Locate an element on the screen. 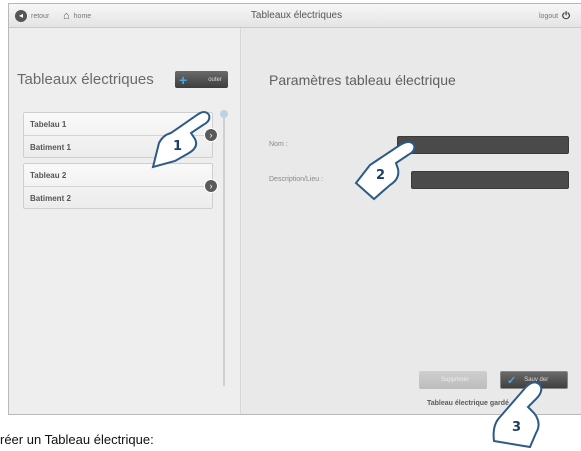  delete-button: Supprimer is located at coordinates (453, 380).